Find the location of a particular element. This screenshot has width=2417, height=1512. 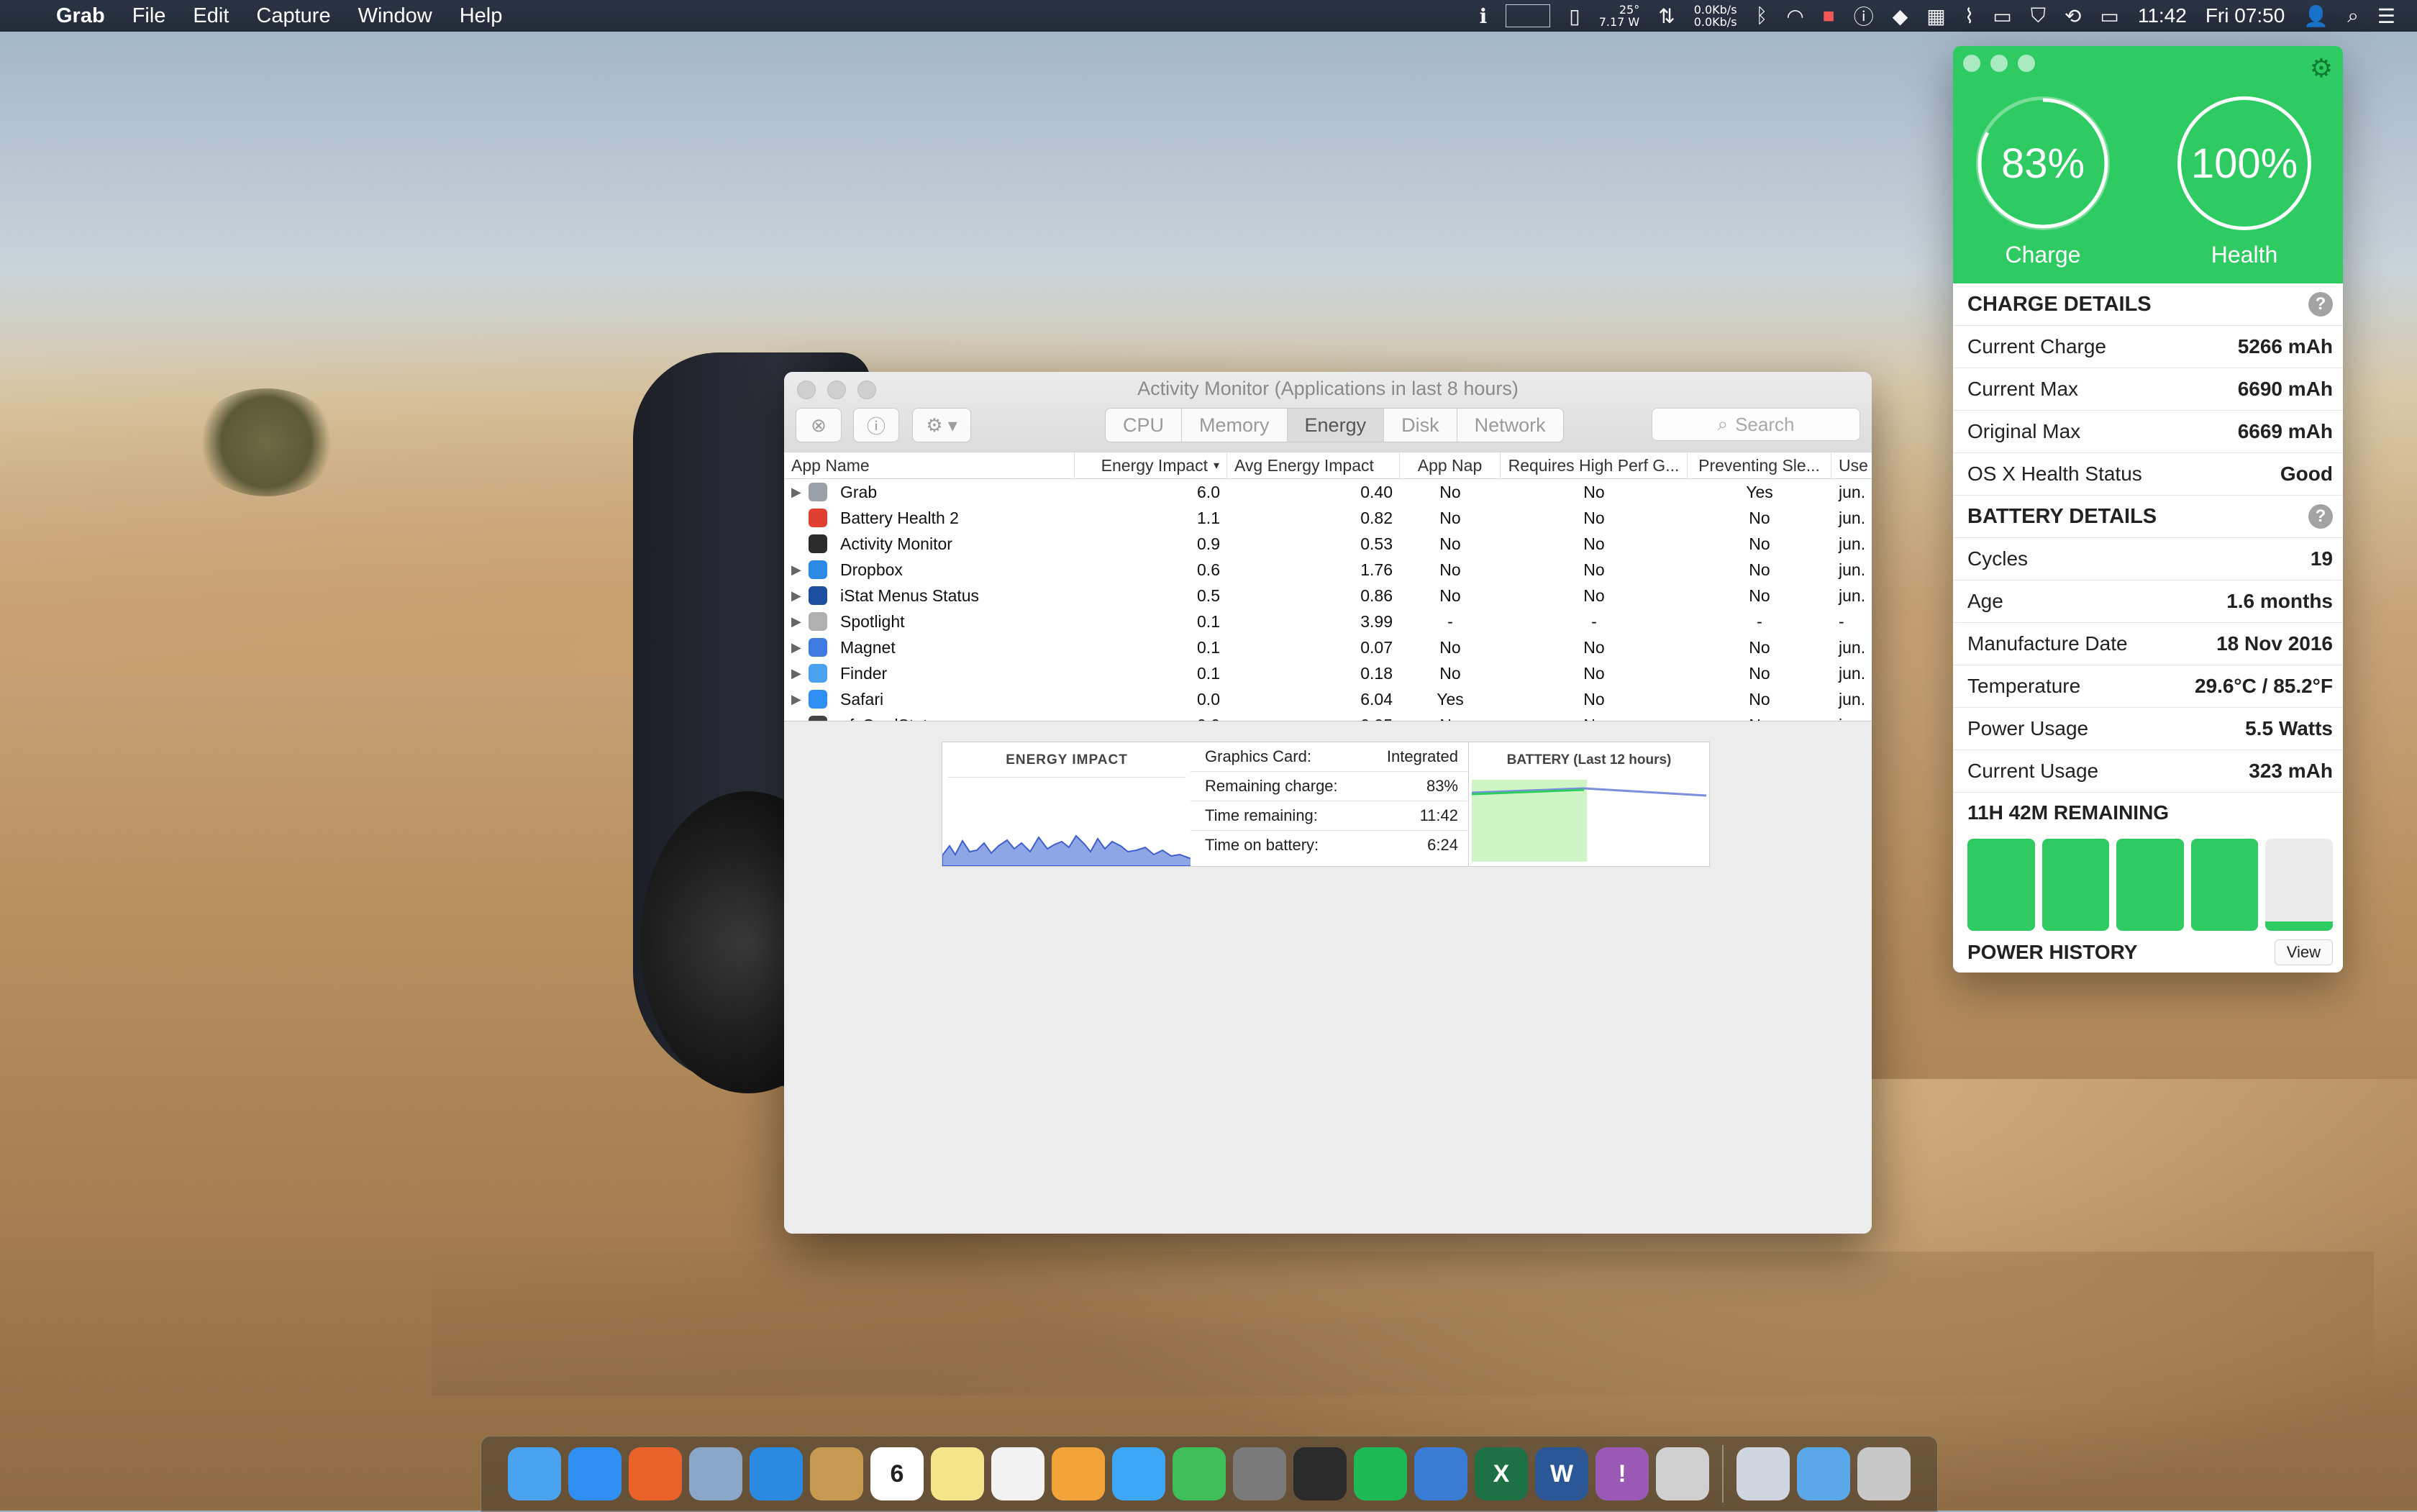

messages-icon is located at coordinates (1138, 1473).